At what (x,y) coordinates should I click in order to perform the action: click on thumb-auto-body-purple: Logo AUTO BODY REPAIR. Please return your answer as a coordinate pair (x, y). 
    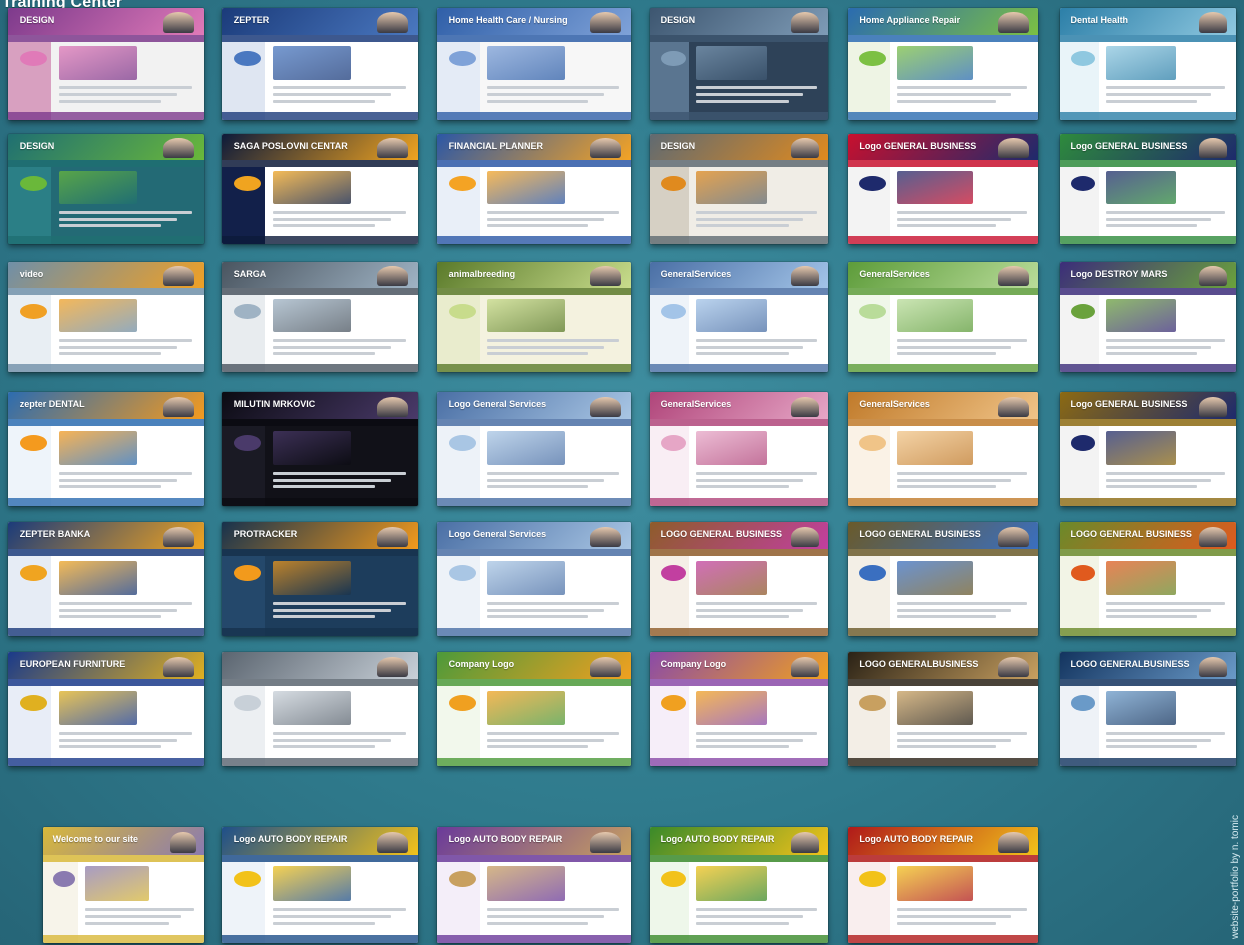
    Looking at the image, I should click on (534, 885).